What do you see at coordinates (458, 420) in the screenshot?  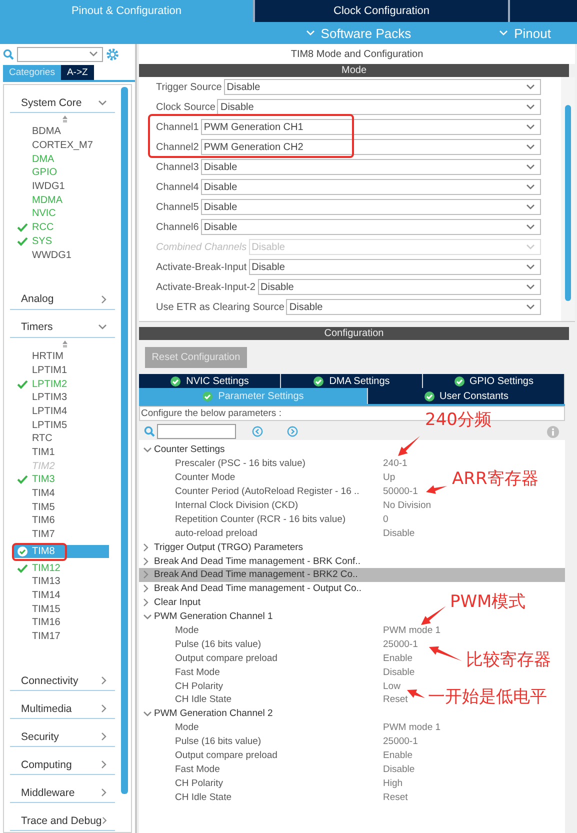 I see `annotation-note: 240分频` at bounding box center [458, 420].